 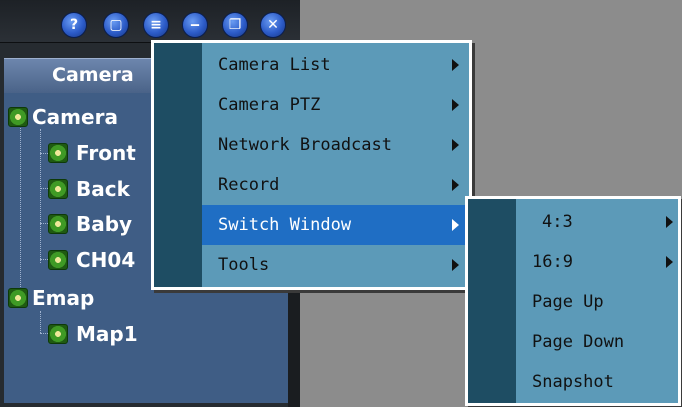 I want to click on submenu-item-16-9: 16:9, so click(x=597, y=262).